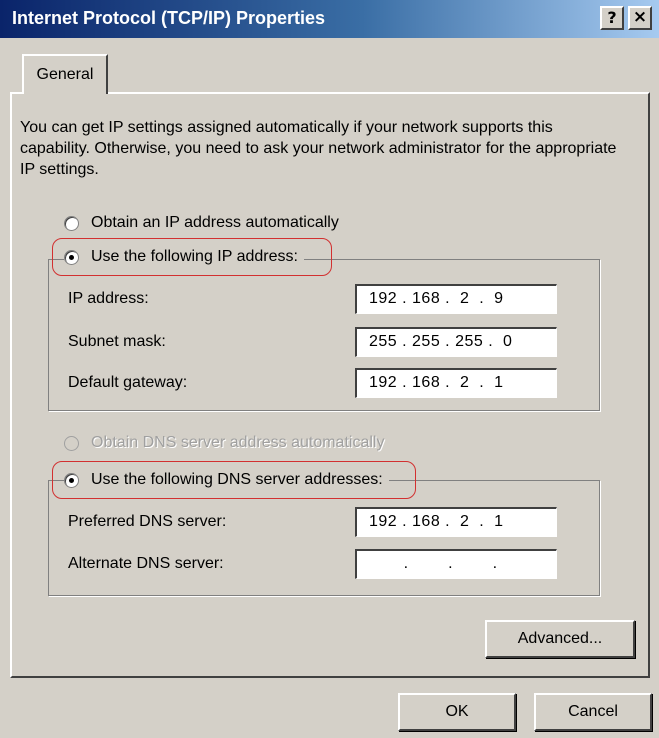  I want to click on preferred-dns-input: 192 . 168 . 2 . 1, so click(456, 522).